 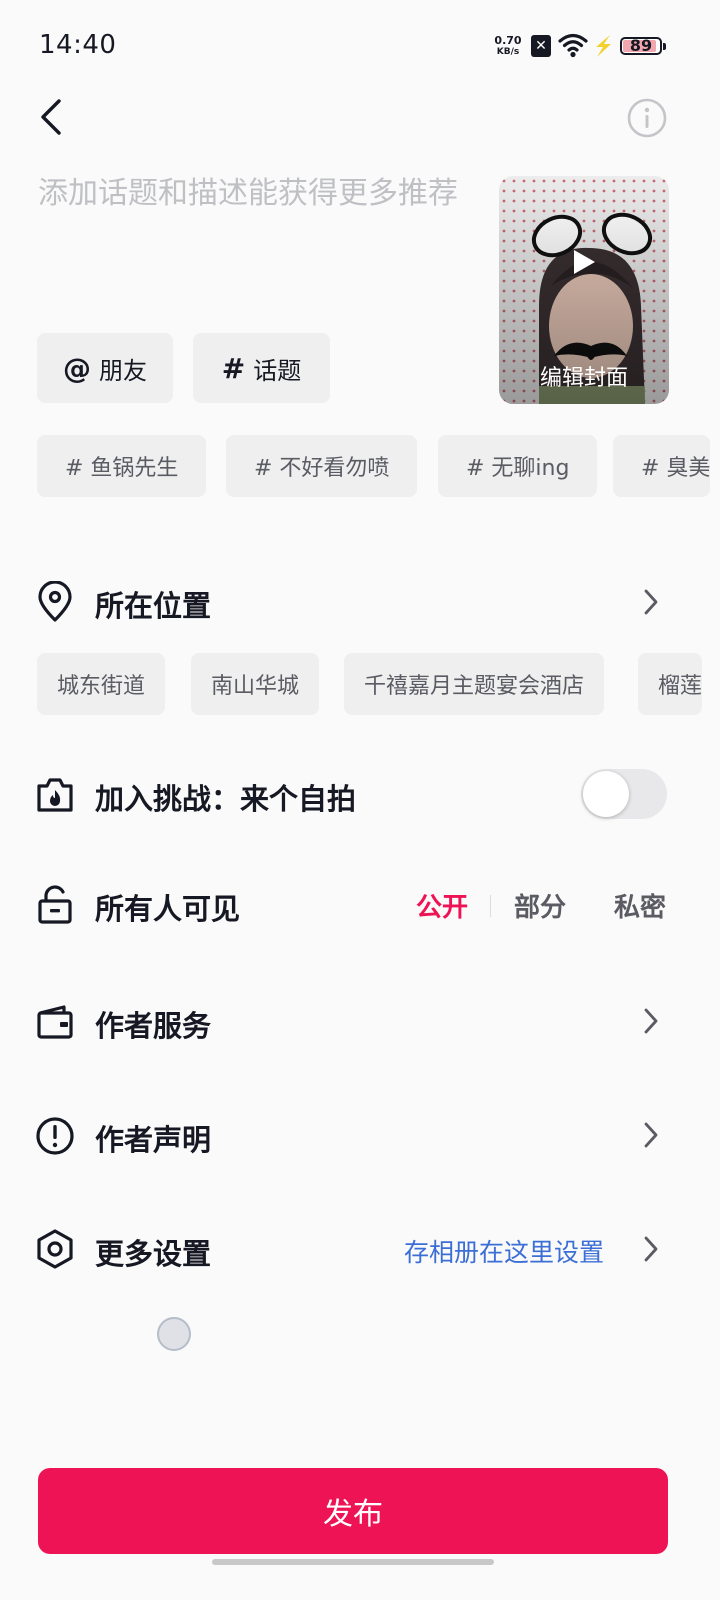 I want to click on network-speed: 0.70 KB/s, so click(x=508, y=46).